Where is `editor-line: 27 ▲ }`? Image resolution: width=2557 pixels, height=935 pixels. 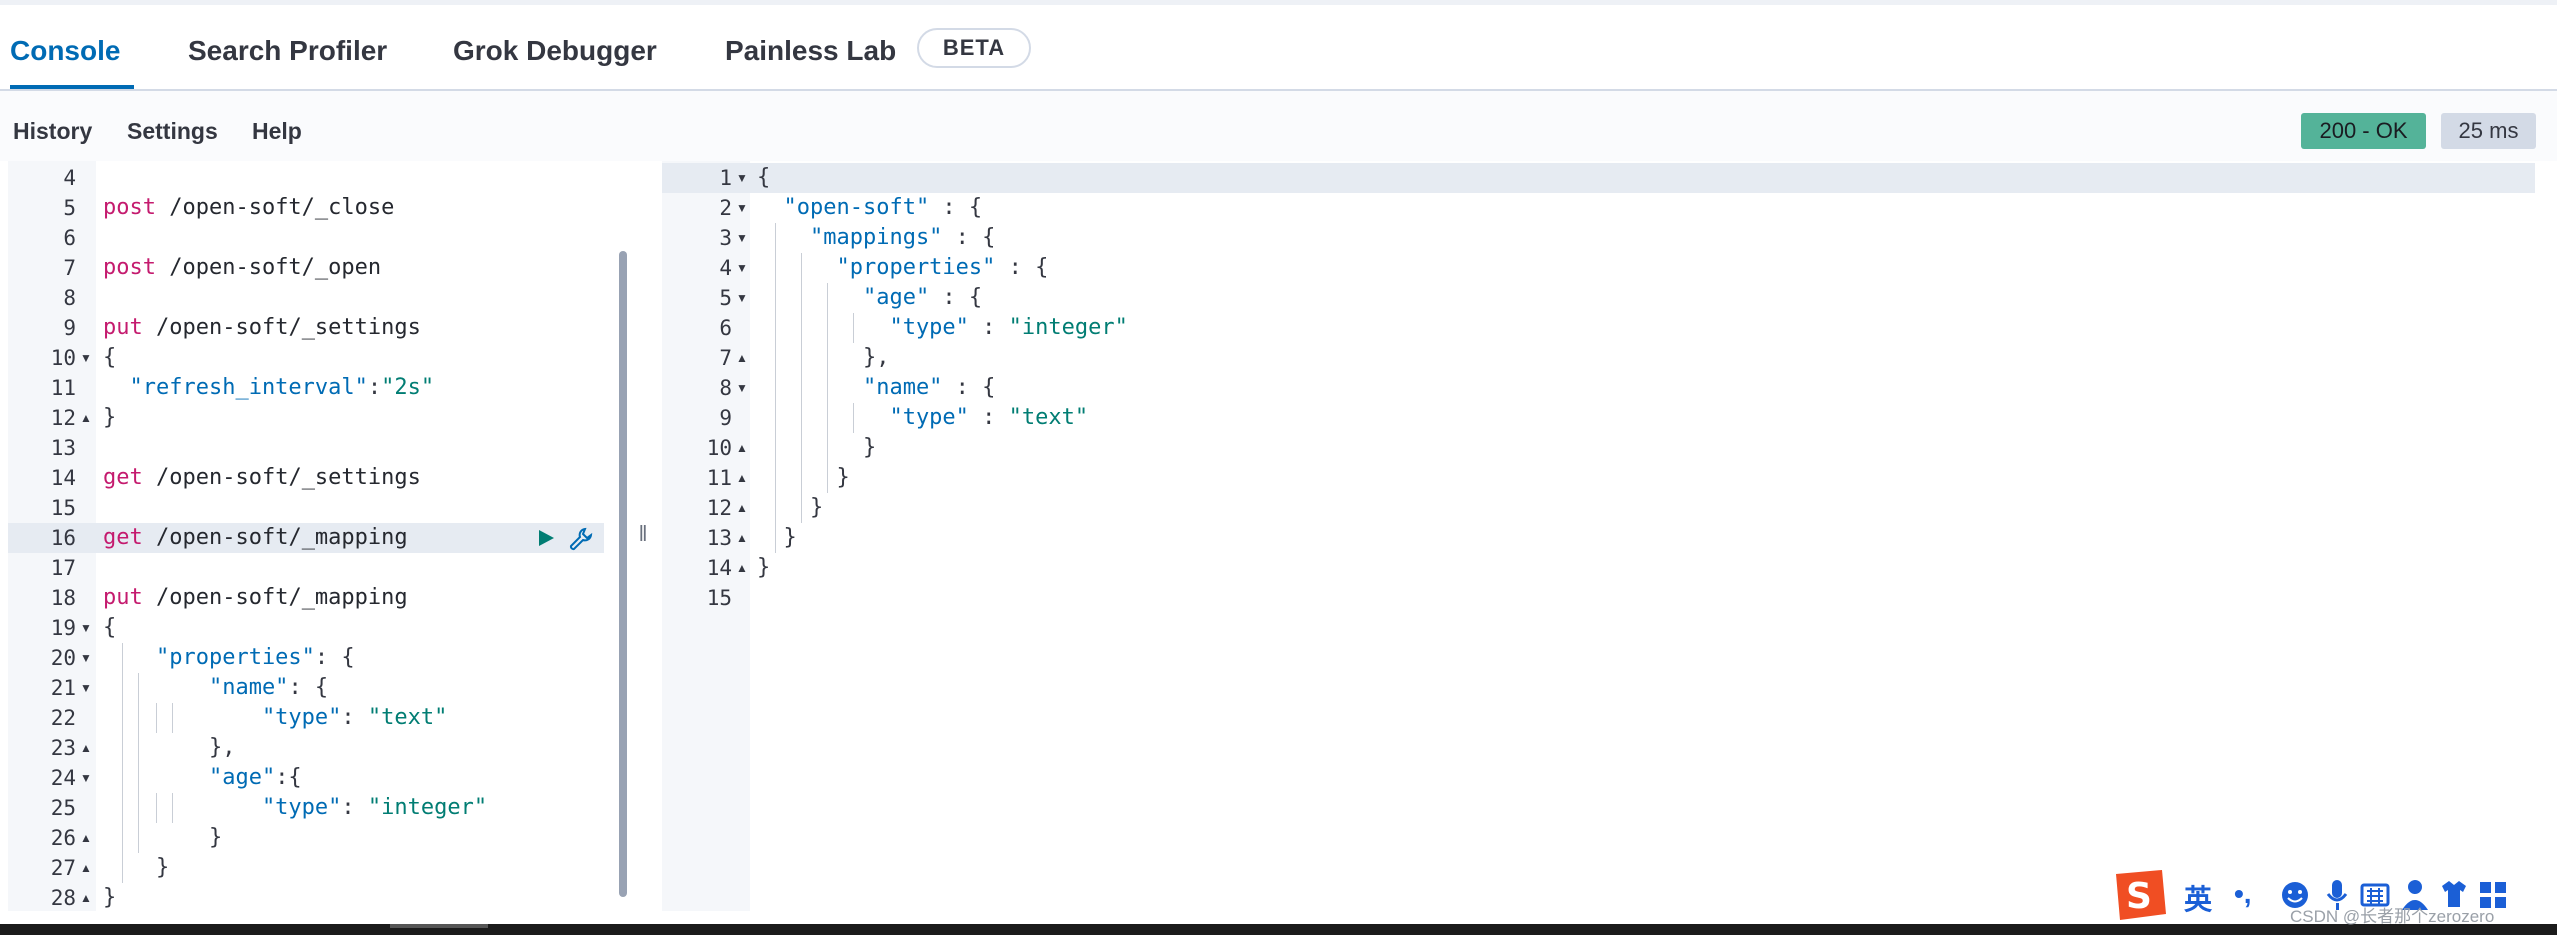
editor-line: 27 ▲ } is located at coordinates (306, 868).